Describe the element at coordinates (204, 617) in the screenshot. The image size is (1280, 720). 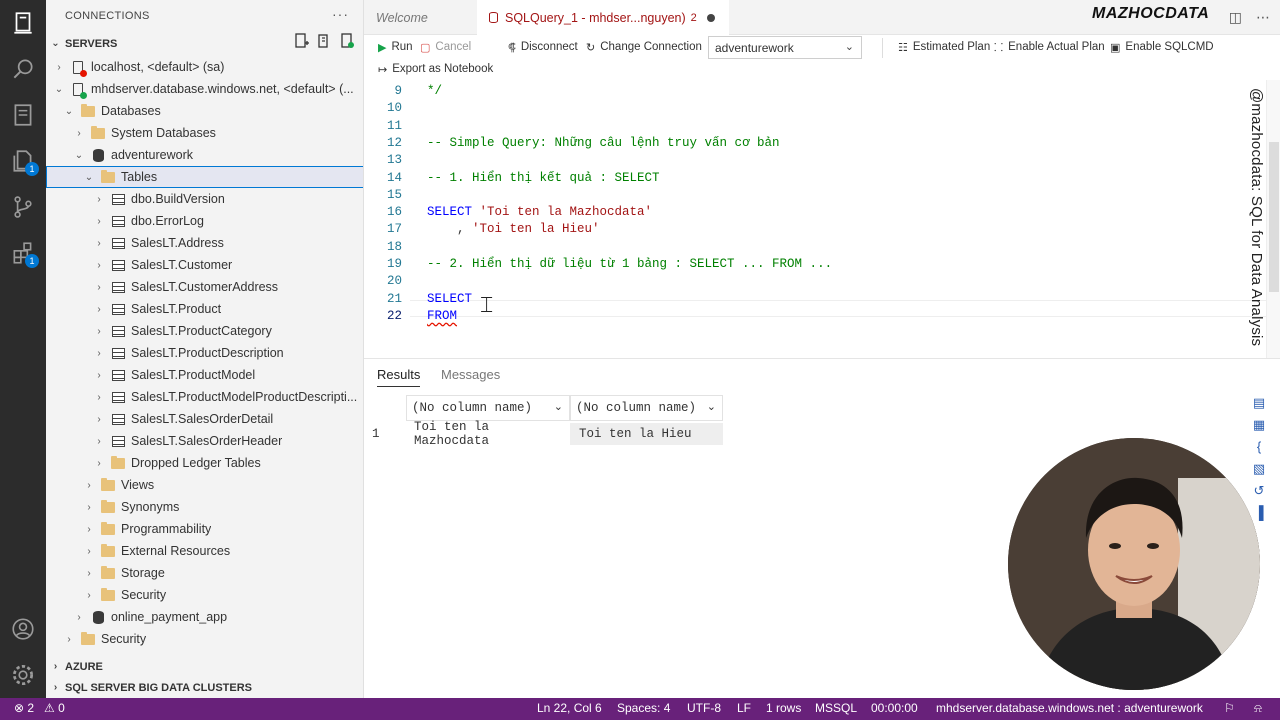
I see `tree-item: › online_payment_app` at that location.